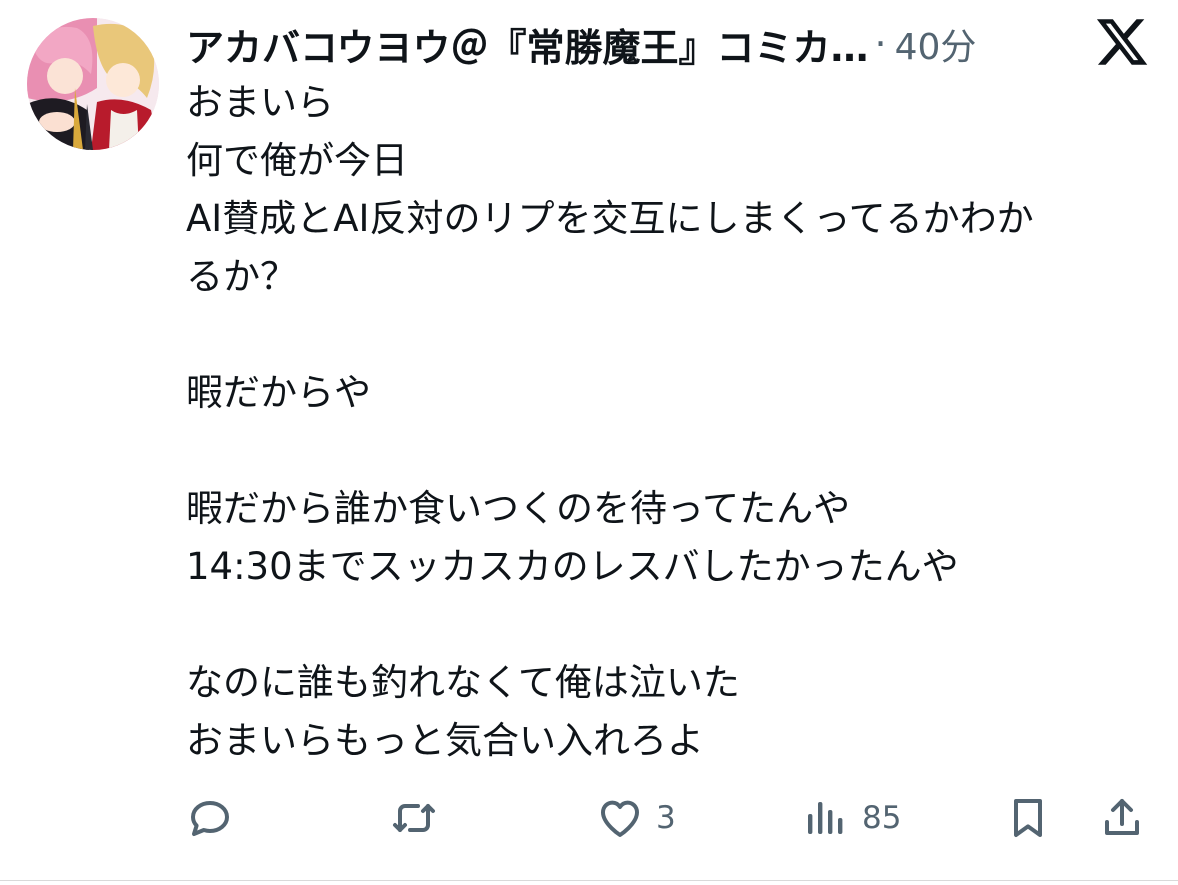  Describe the element at coordinates (463, 682) in the screenshot. I see `tweet-body-line: なのに誰も釣れなくて俺は泣いた` at that location.